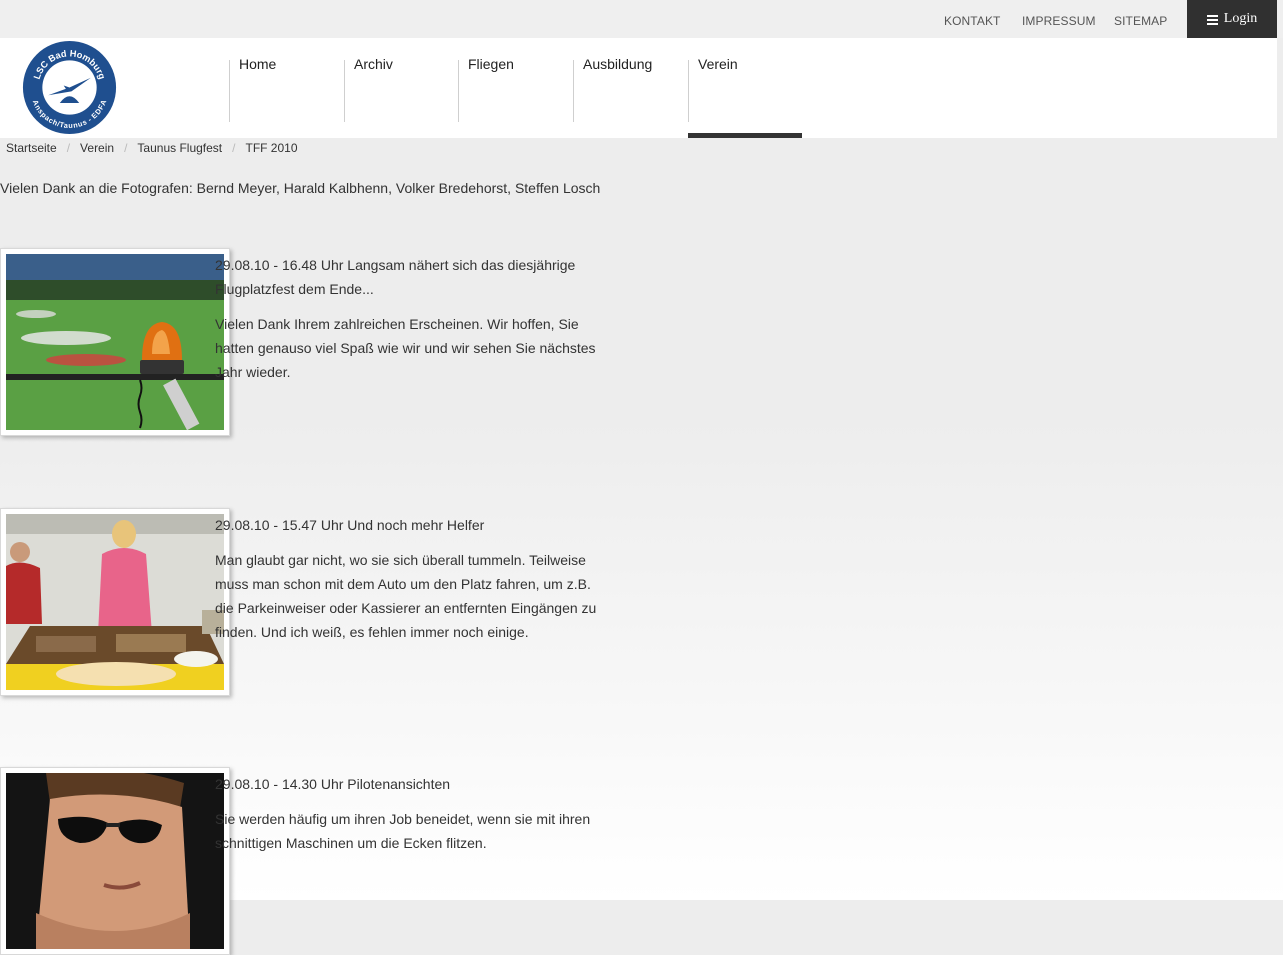 Image resolution: width=1283 pixels, height=955 pixels. I want to click on sitemap-link: SITEMAP, so click(1140, 21).